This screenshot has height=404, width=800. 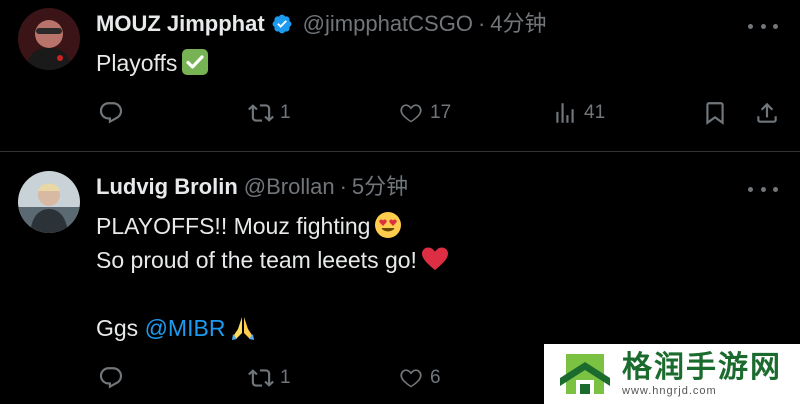 What do you see at coordinates (289, 187) in the screenshot?
I see `author-handle: @Brollan` at bounding box center [289, 187].